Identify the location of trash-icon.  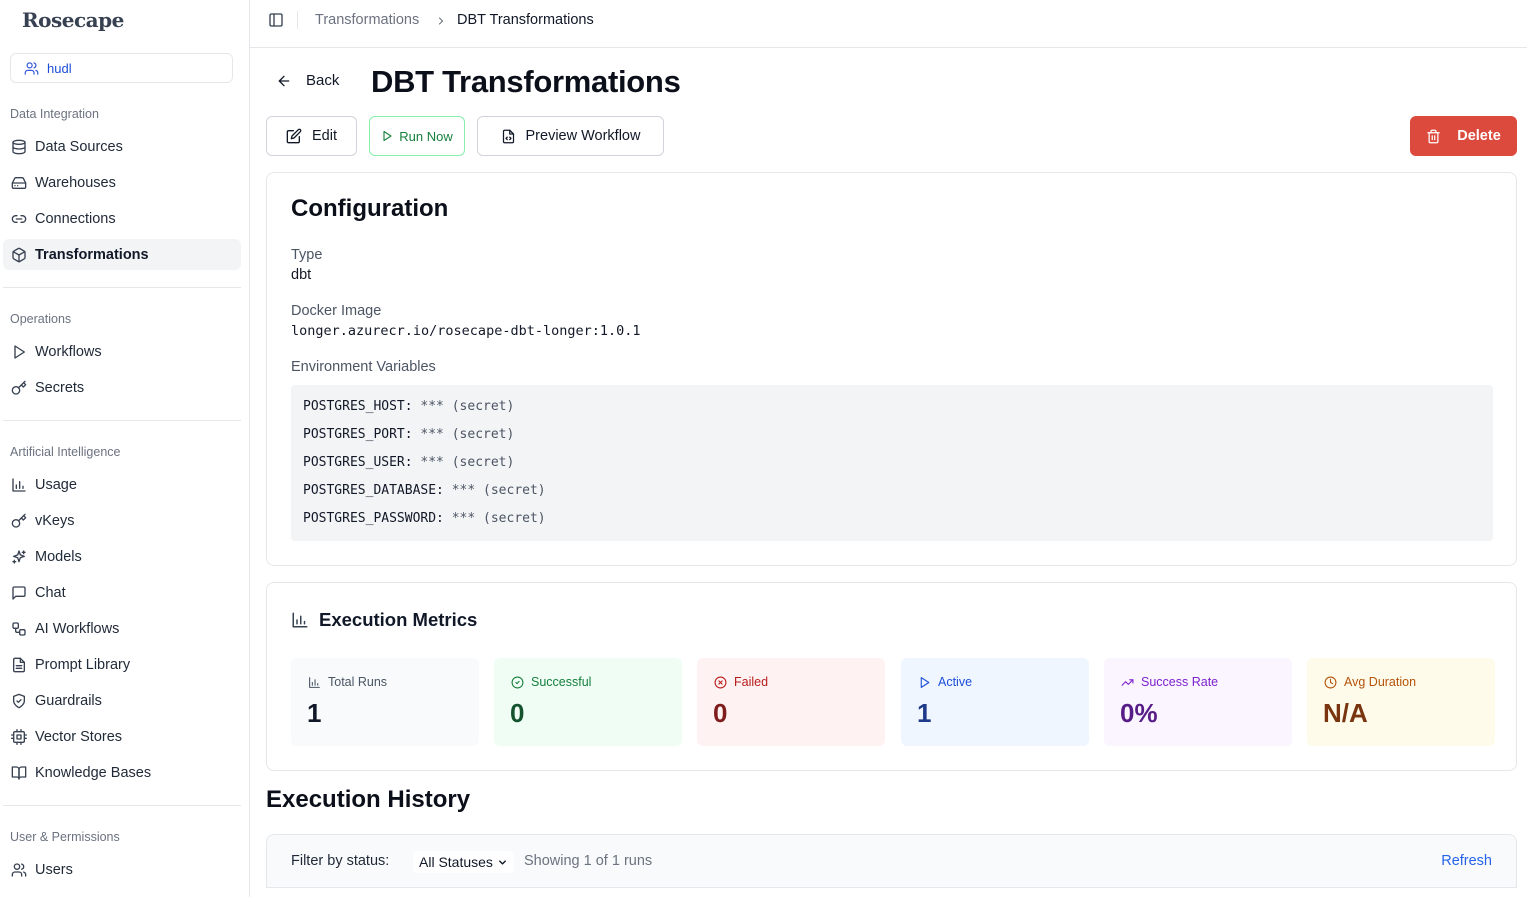
(1433, 136).